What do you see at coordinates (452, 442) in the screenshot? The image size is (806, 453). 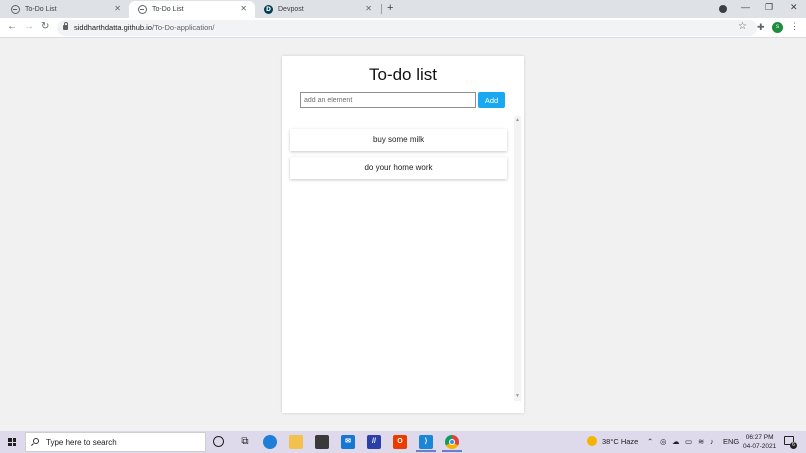 I see `chrome-icon` at bounding box center [452, 442].